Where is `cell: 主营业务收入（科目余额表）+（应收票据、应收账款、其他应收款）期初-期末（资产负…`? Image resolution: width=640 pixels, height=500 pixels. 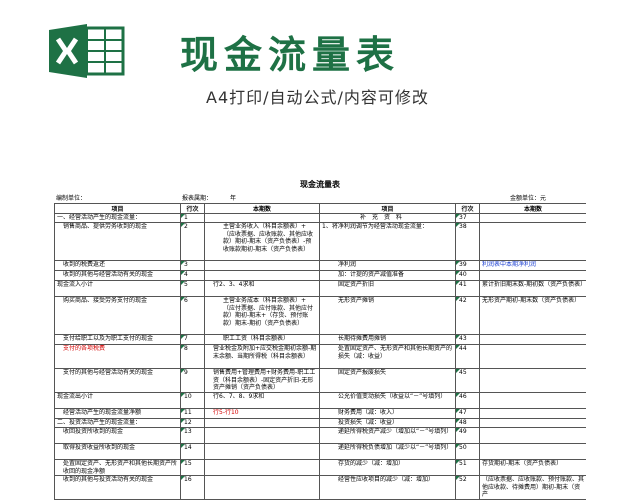 cell: 主营业务收入（科目余额表）+（应收票据、应收账款、其他应收款）期初-期末（资产负… is located at coordinates (262, 241).